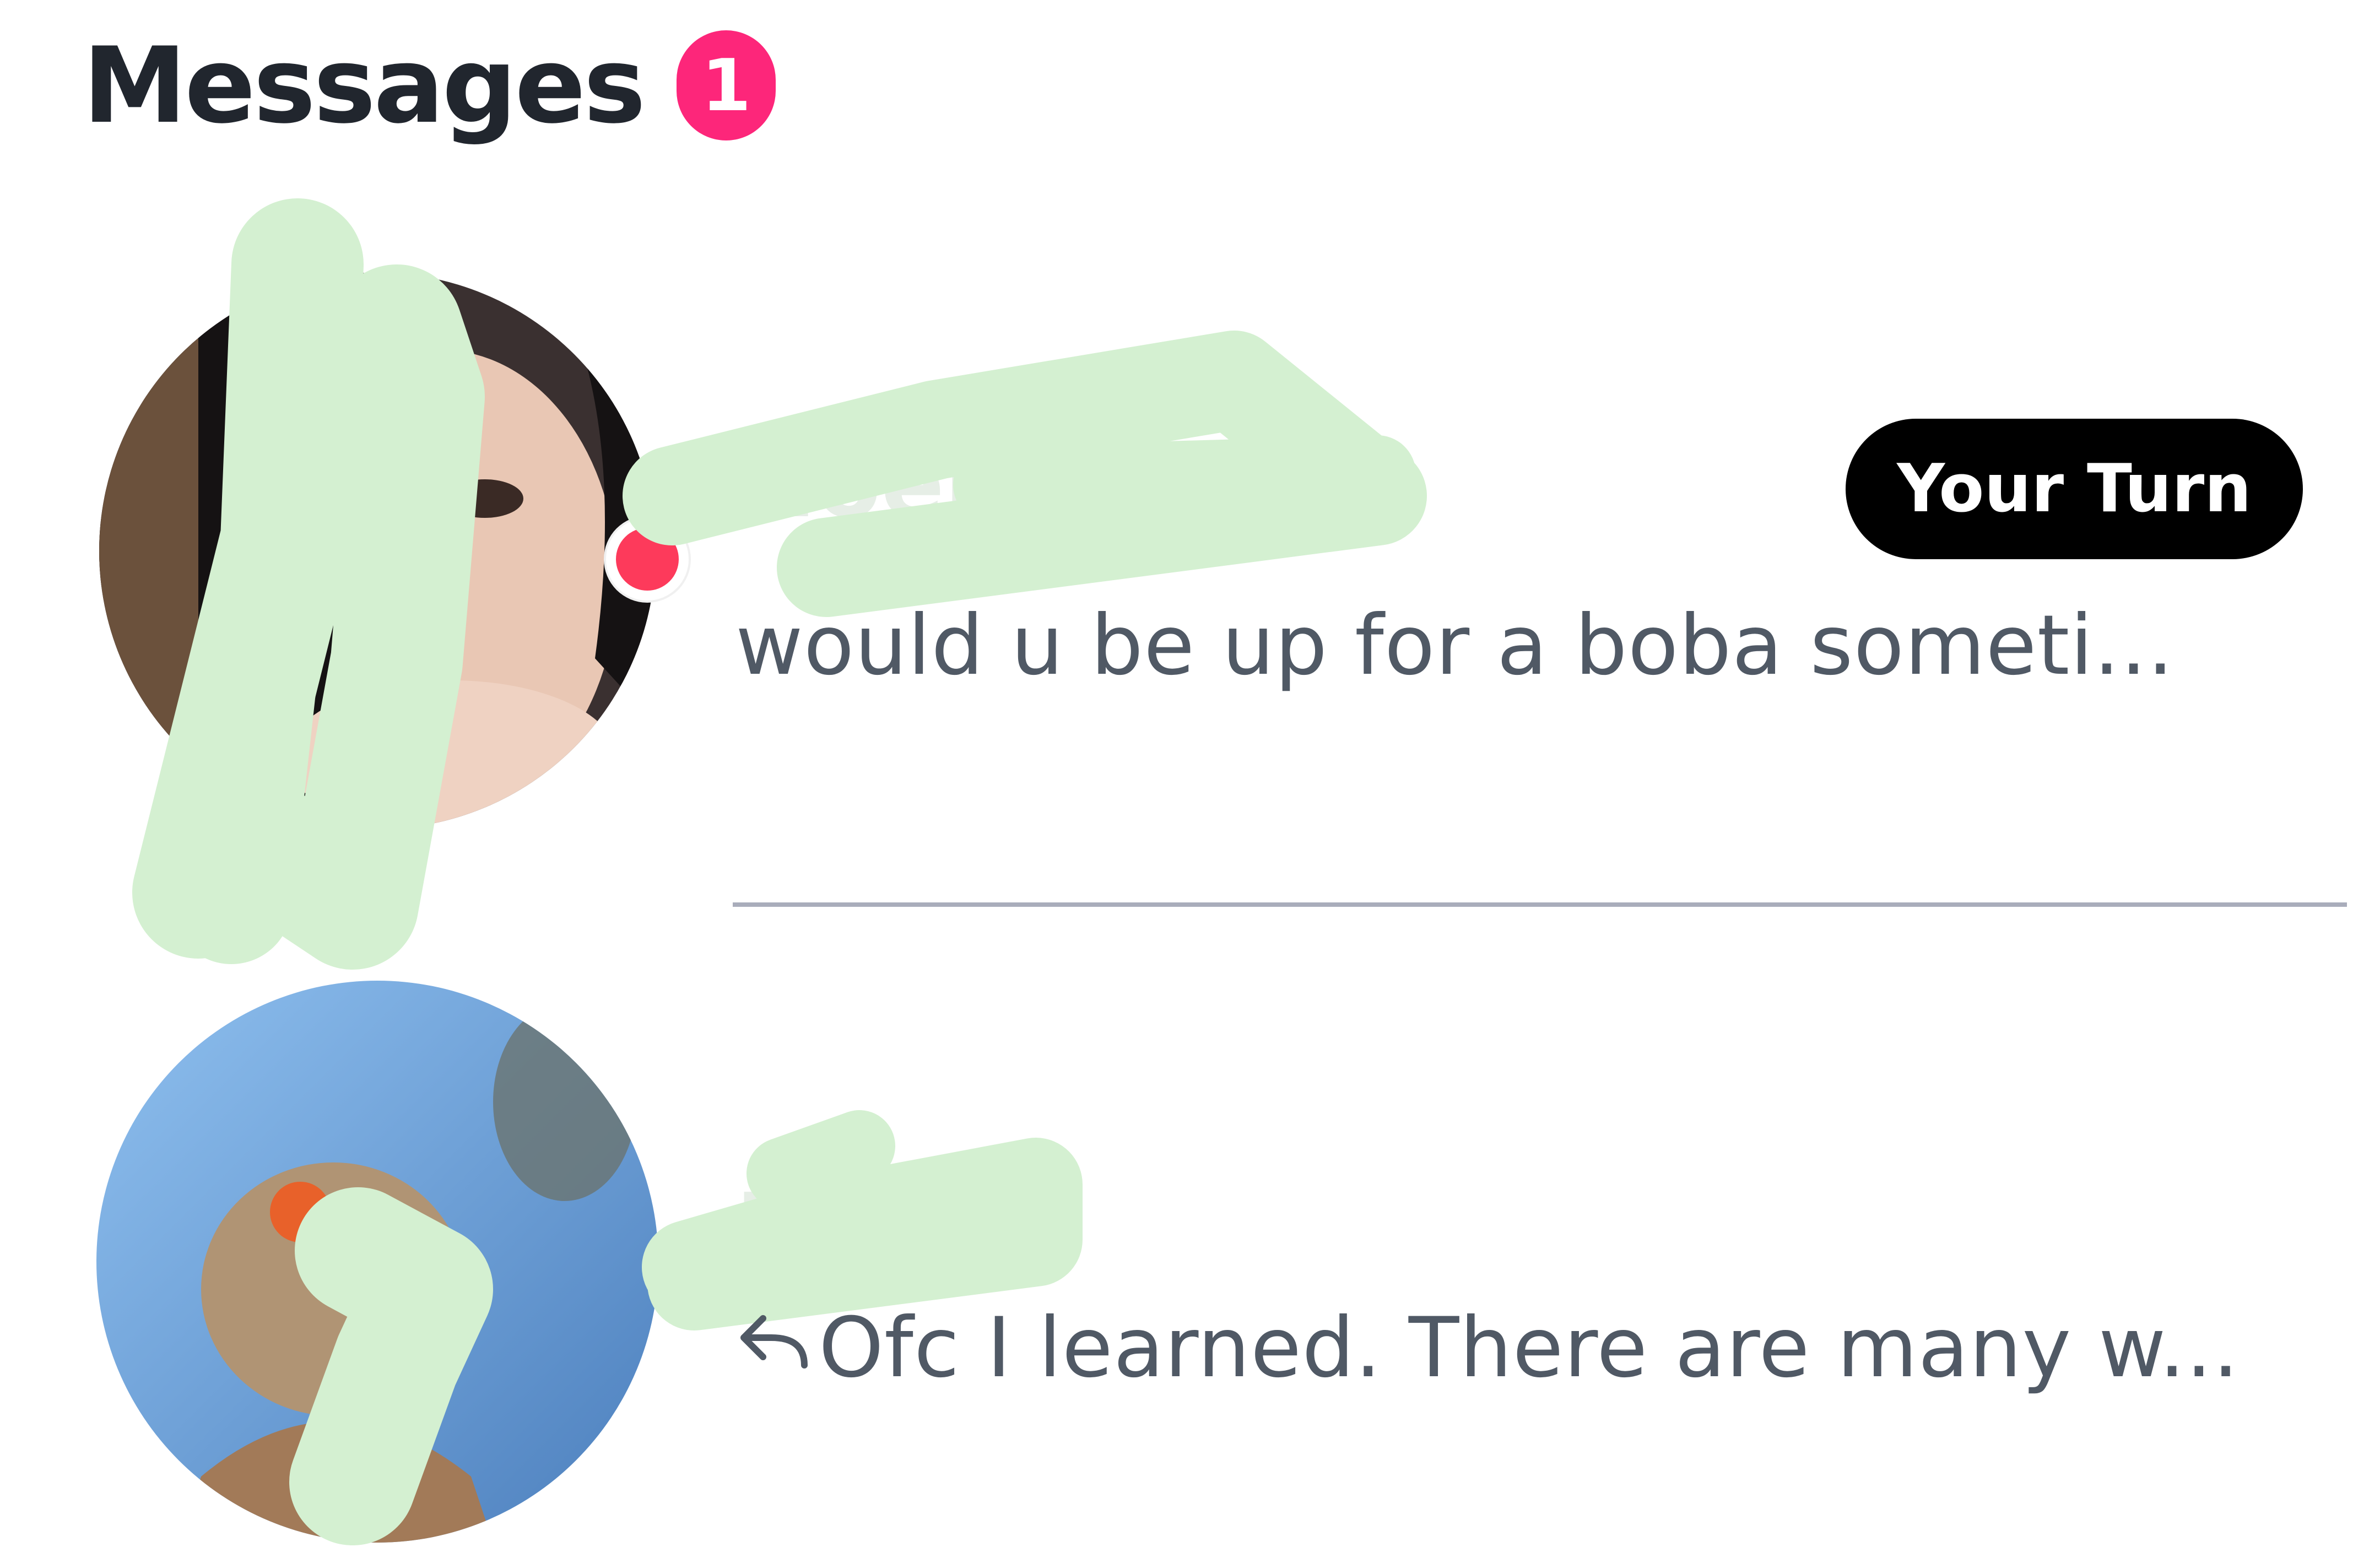 Image resolution: width=2380 pixels, height=1547 pixels. I want to click on conversation-name: Noemi, so click(906, 484).